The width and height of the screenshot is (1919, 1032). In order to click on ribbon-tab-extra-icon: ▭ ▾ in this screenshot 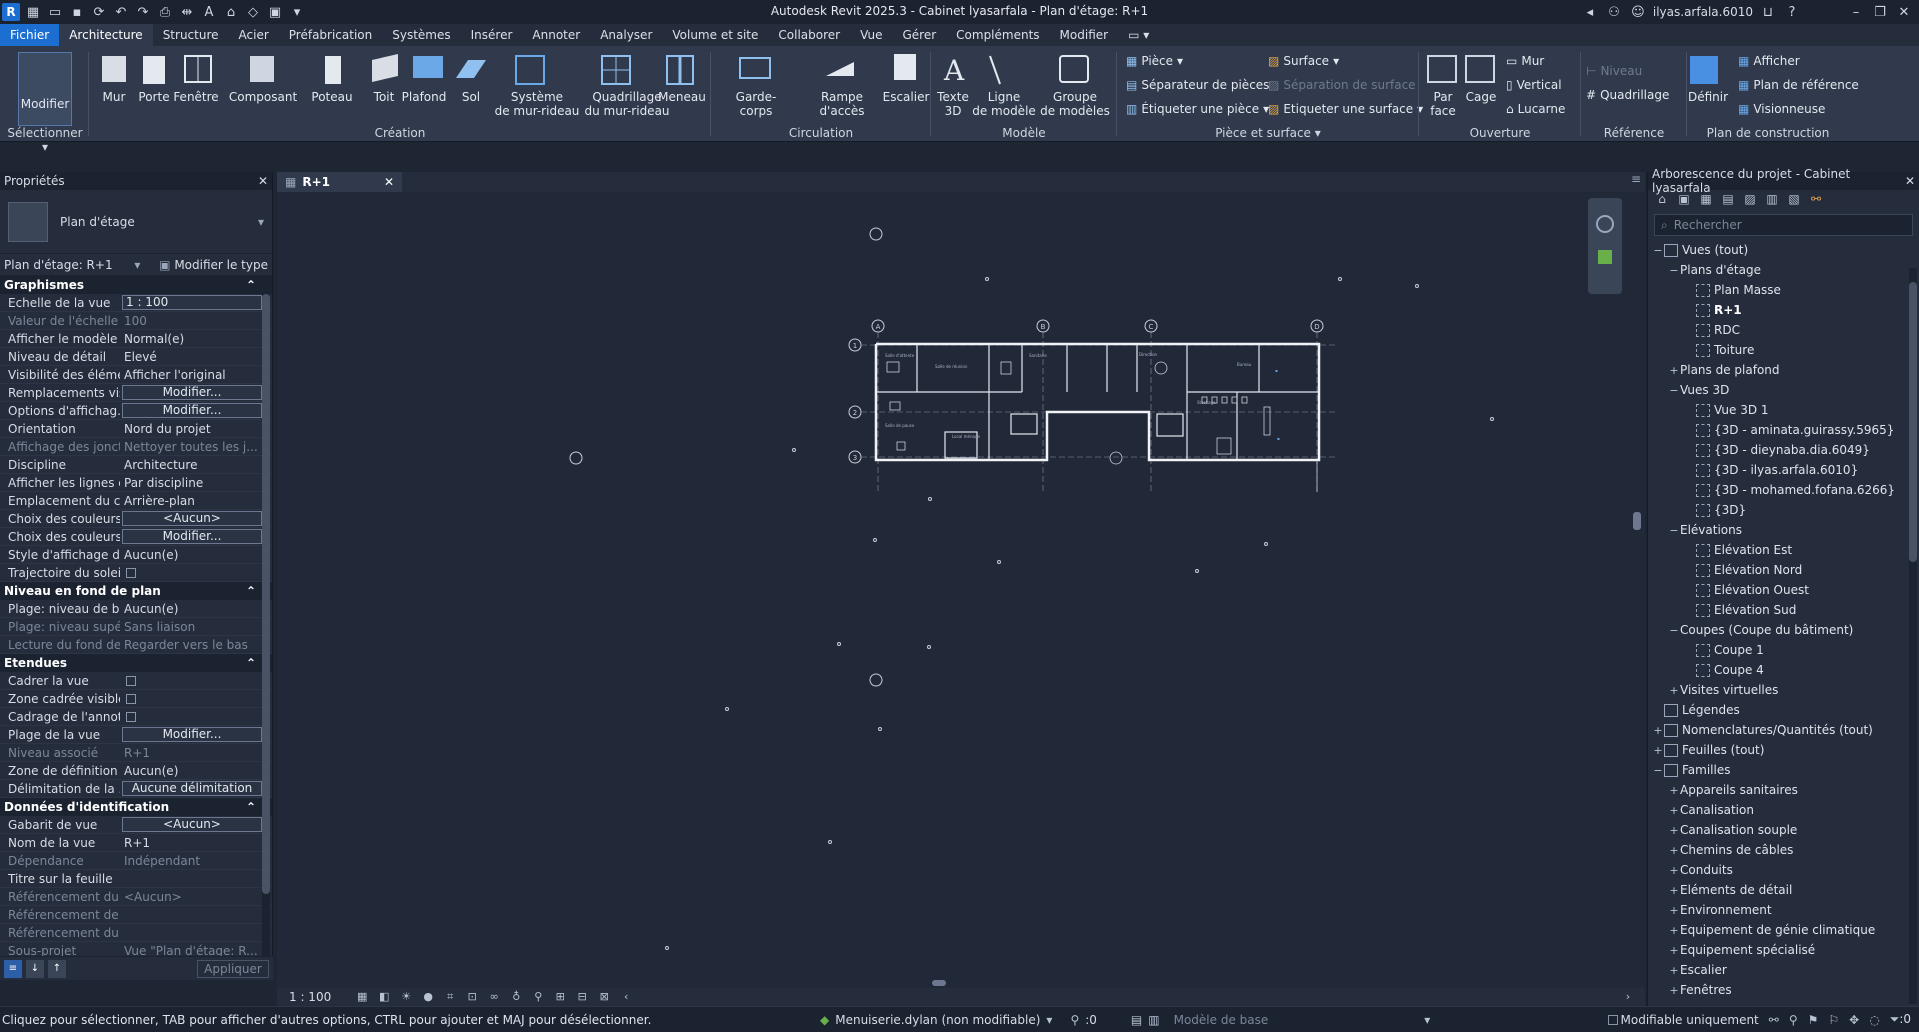, I will do `click(1138, 35)`.